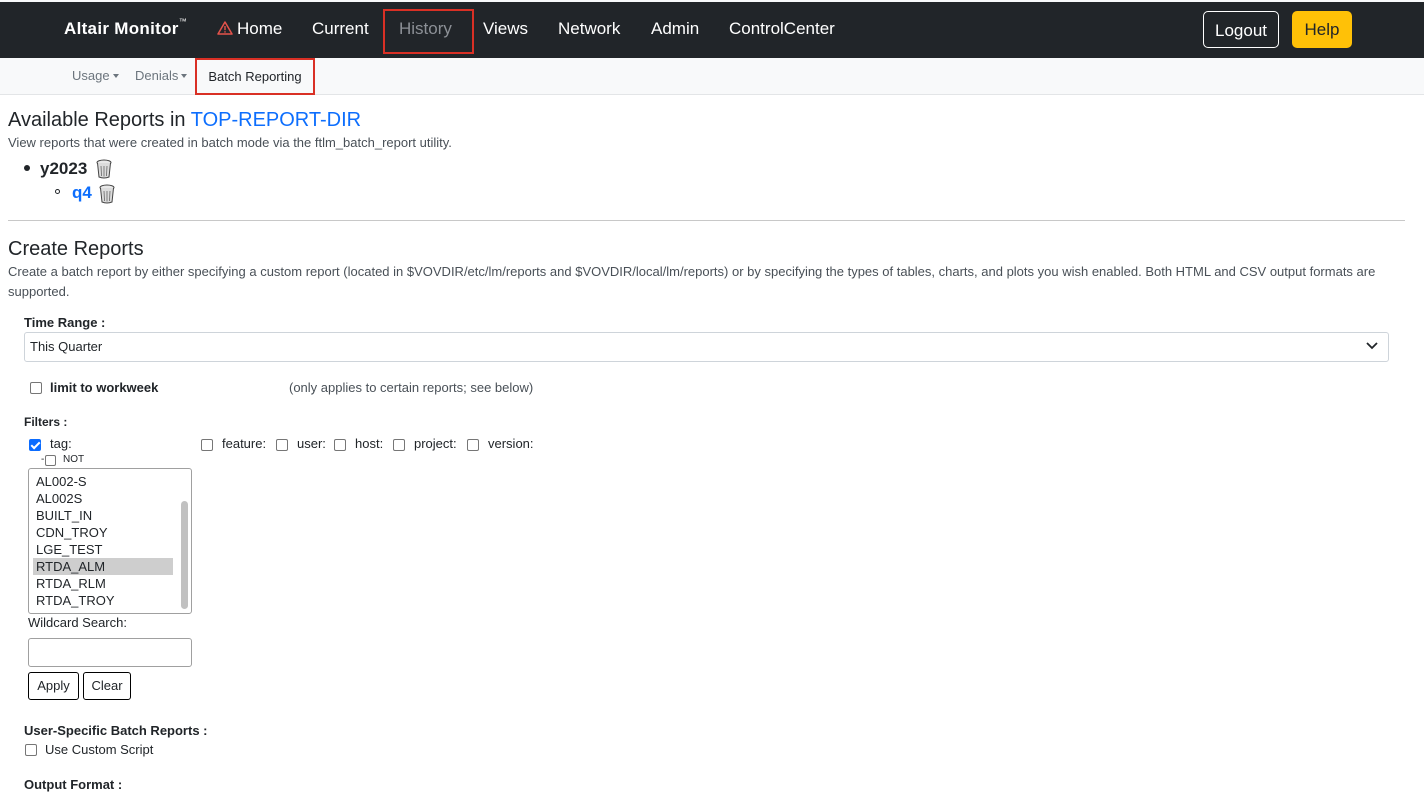 This screenshot has height=792, width=1424. Describe the element at coordinates (103, 498) in the screenshot. I see `tag-option: AL002S` at that location.